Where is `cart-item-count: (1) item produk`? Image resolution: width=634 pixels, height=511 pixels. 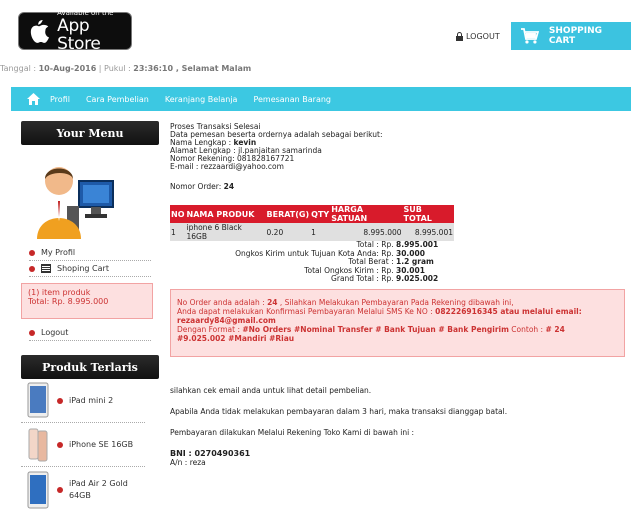
cart-item-count: (1) item produk is located at coordinates (59, 292).